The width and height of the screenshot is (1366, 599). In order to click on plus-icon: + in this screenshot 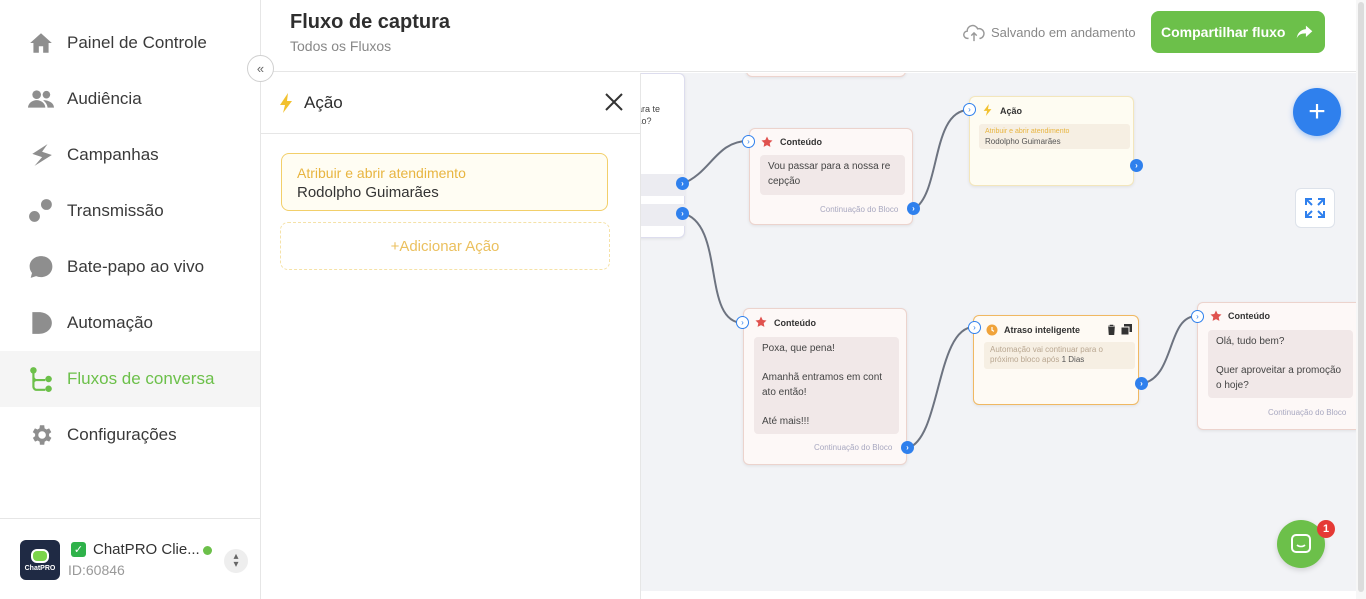, I will do `click(1317, 111)`.